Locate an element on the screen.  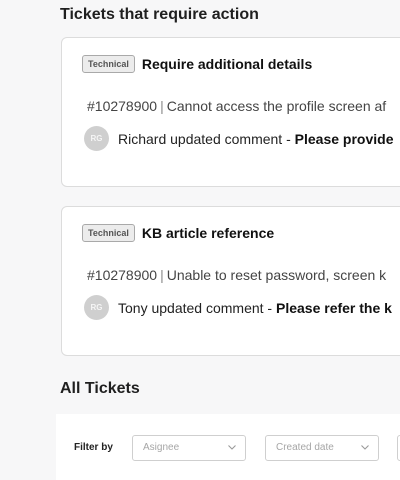
created-date-filter-select: Created date is located at coordinates (322, 448).